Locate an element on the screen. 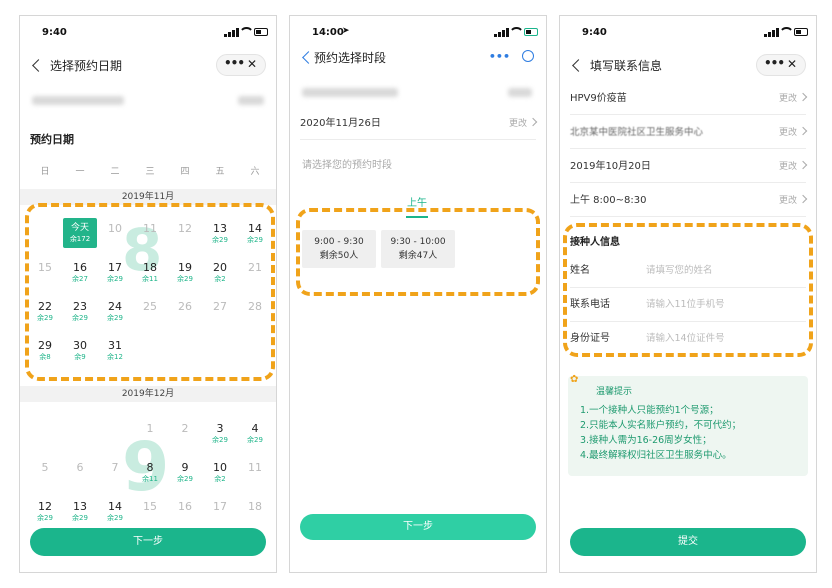 The height and width of the screenshot is (588, 832). nav-bar: 选择预约日期 ••• ✕ is located at coordinates (148, 67).